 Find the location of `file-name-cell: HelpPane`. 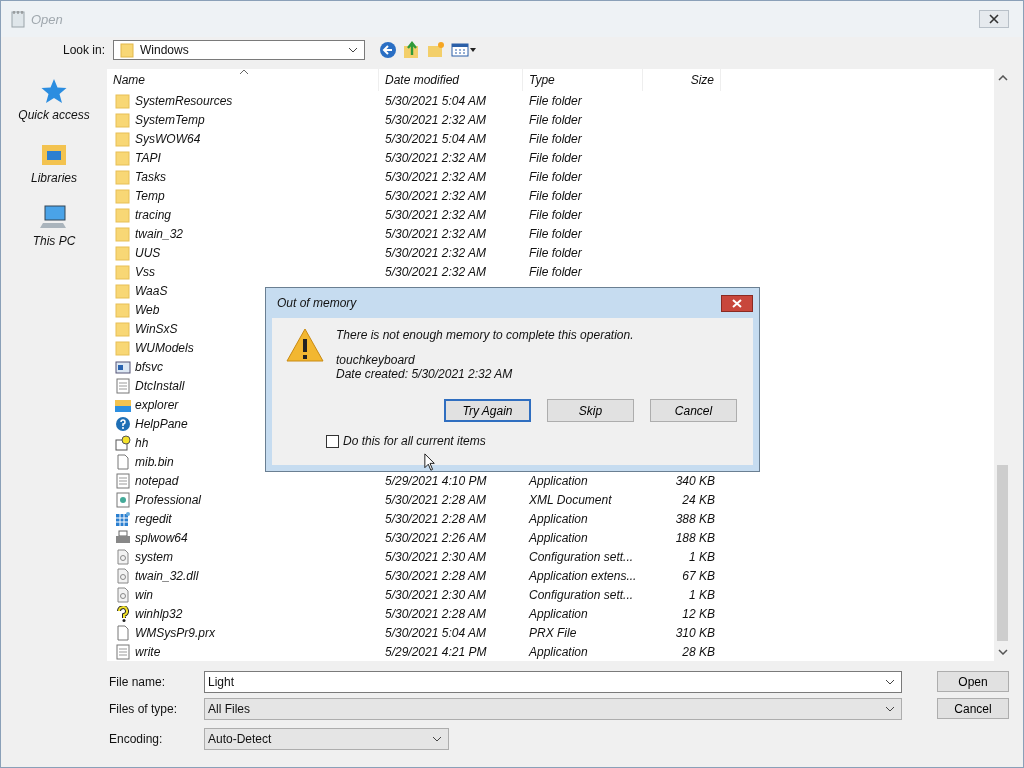

file-name-cell: HelpPane is located at coordinates (243, 423).